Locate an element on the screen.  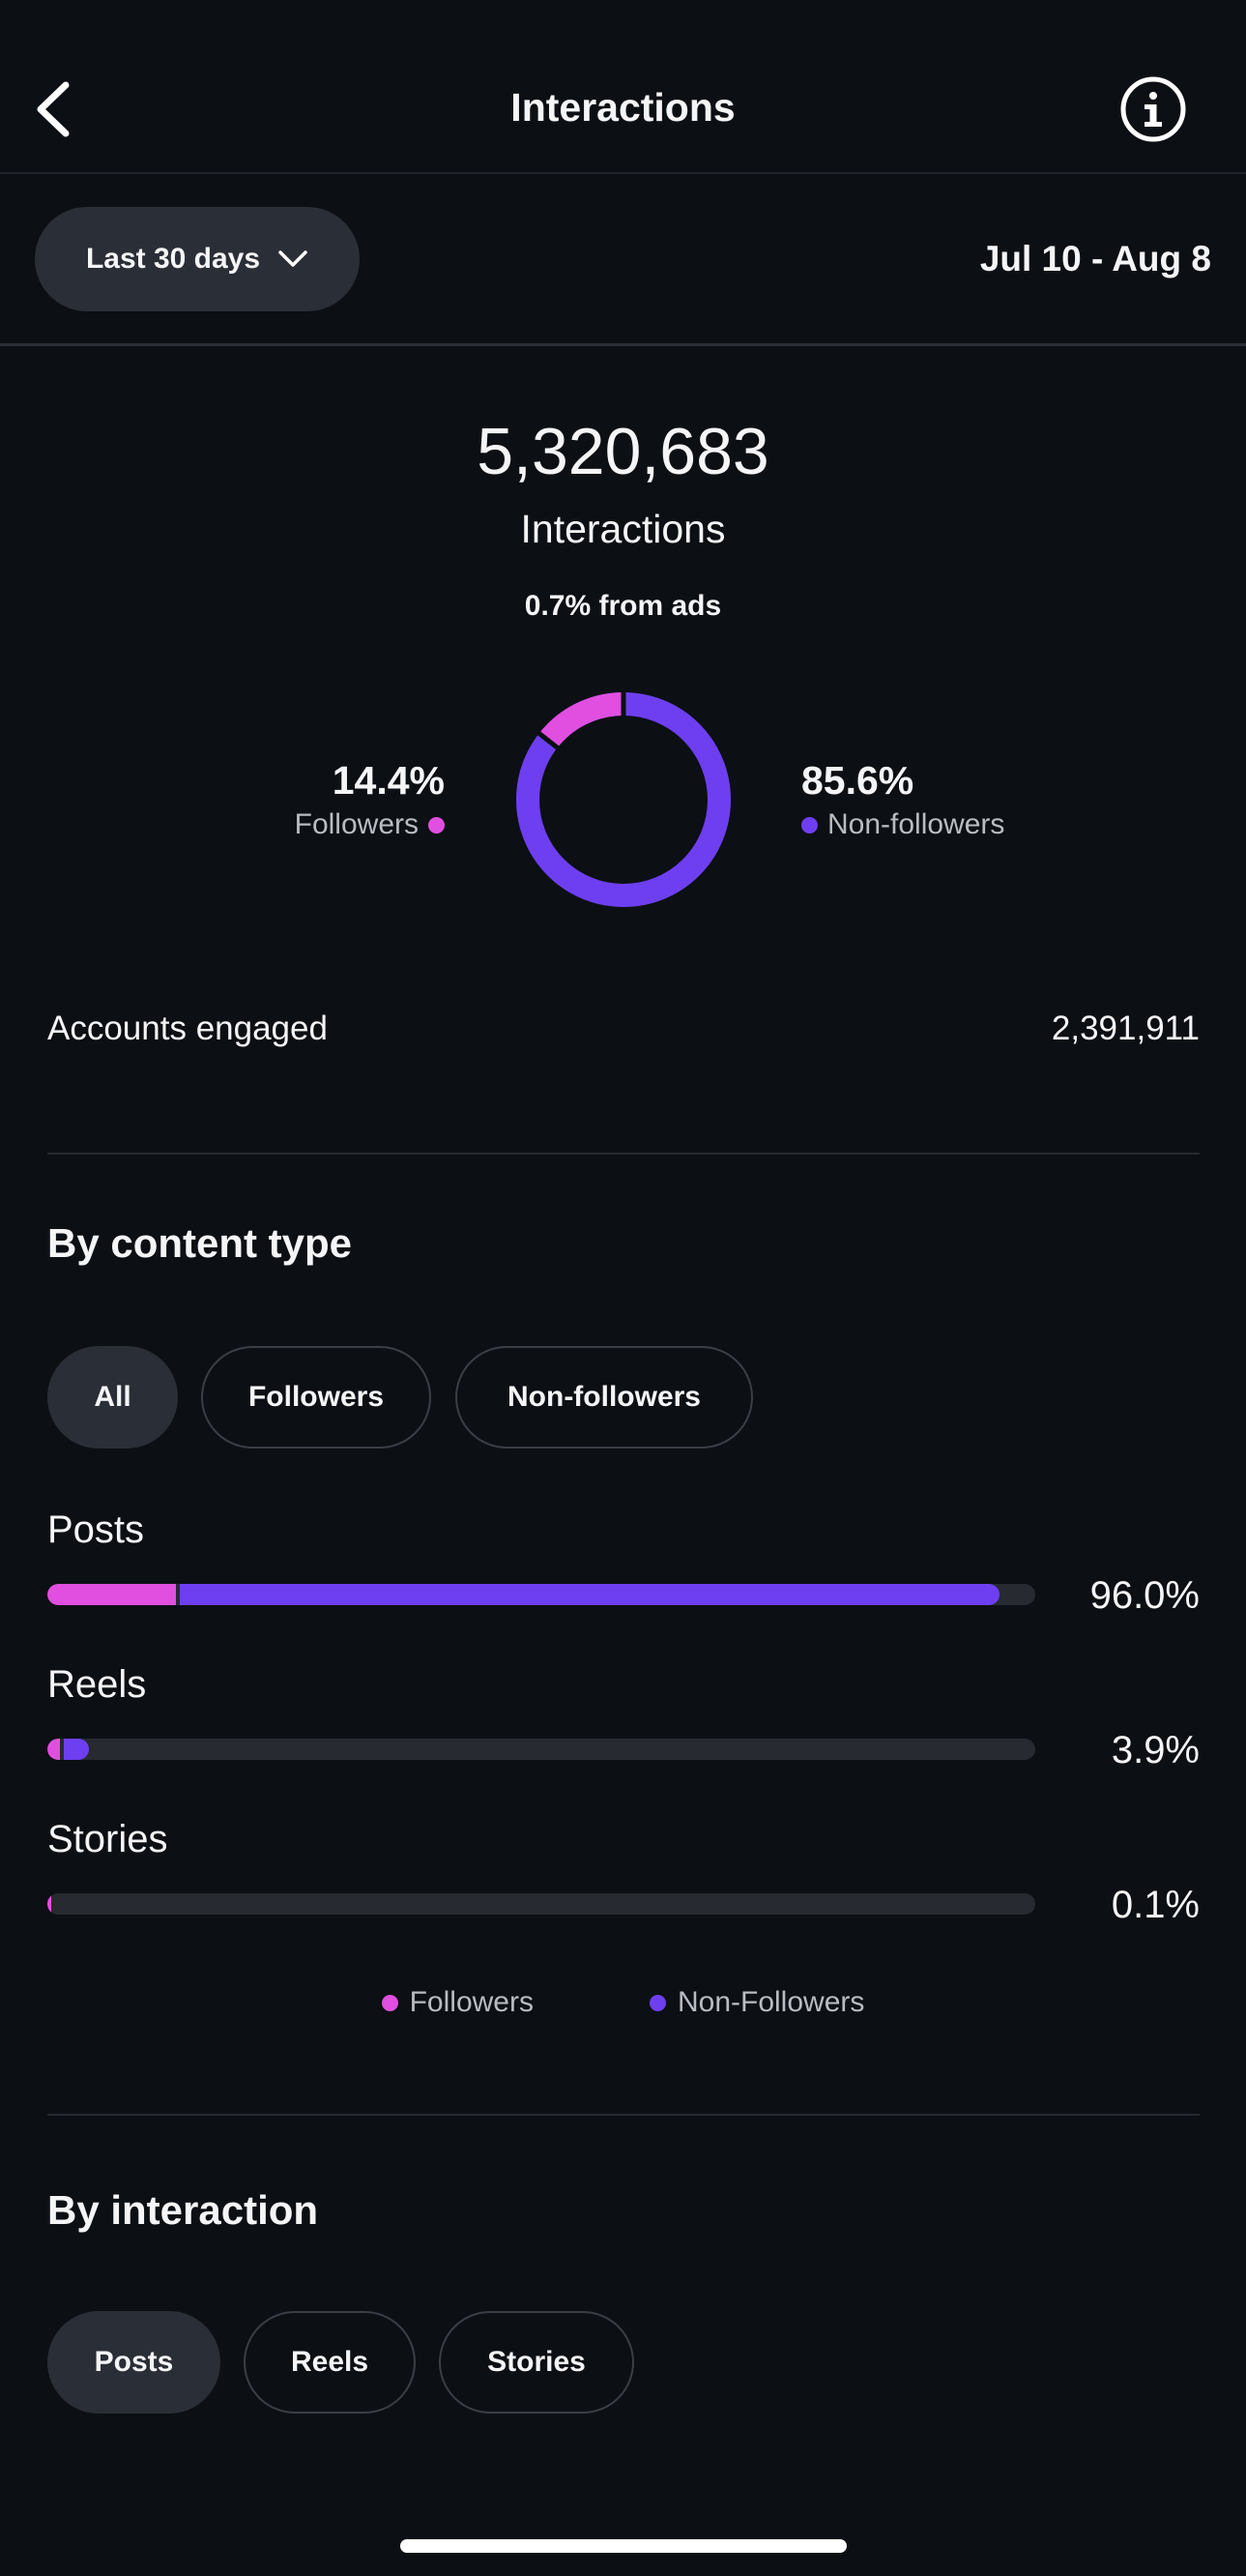
posts-row-value: 96.0% is located at coordinates (1144, 1595).